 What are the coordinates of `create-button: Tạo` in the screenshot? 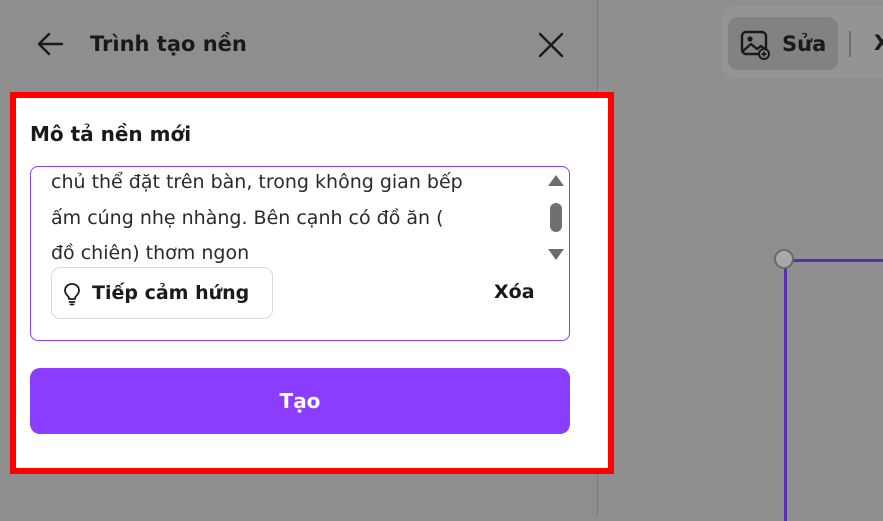 It's located at (300, 401).